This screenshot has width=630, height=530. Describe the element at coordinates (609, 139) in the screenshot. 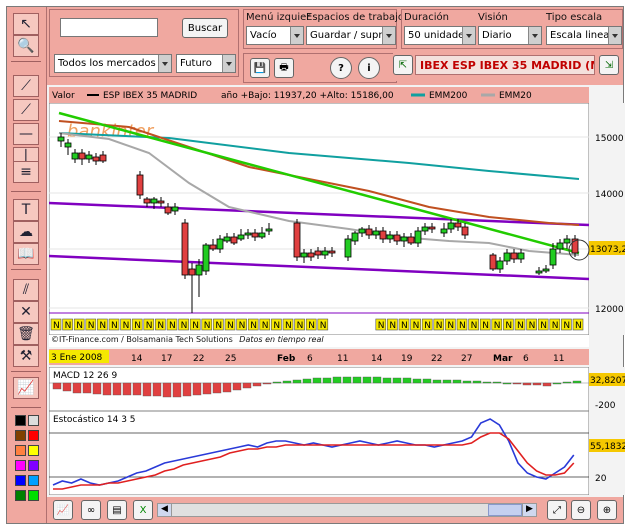

I see `price-tick: 15000` at that location.